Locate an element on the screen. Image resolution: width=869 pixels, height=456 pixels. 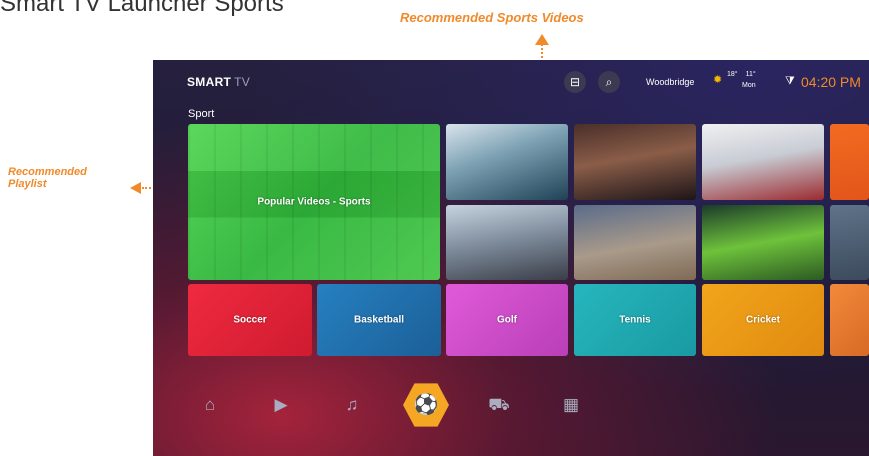
input-source-button: ⊟ is located at coordinates (575, 82).